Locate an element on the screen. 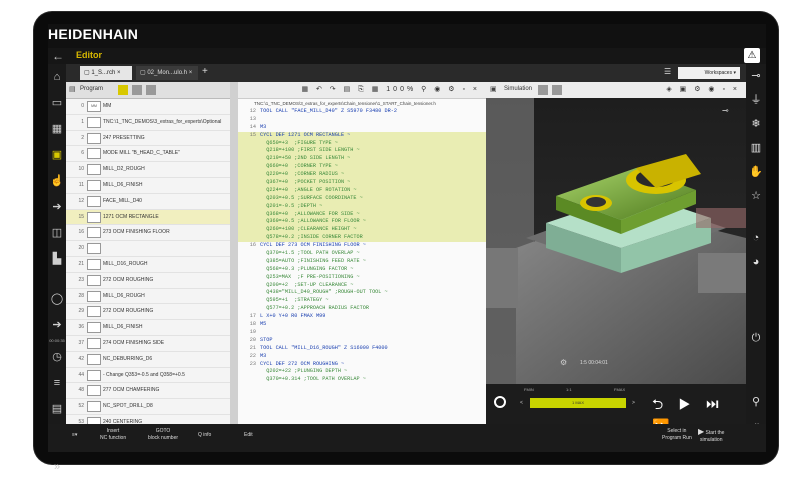 The width and height of the screenshot is (806, 488). program-row: 20 is located at coordinates (148, 249).